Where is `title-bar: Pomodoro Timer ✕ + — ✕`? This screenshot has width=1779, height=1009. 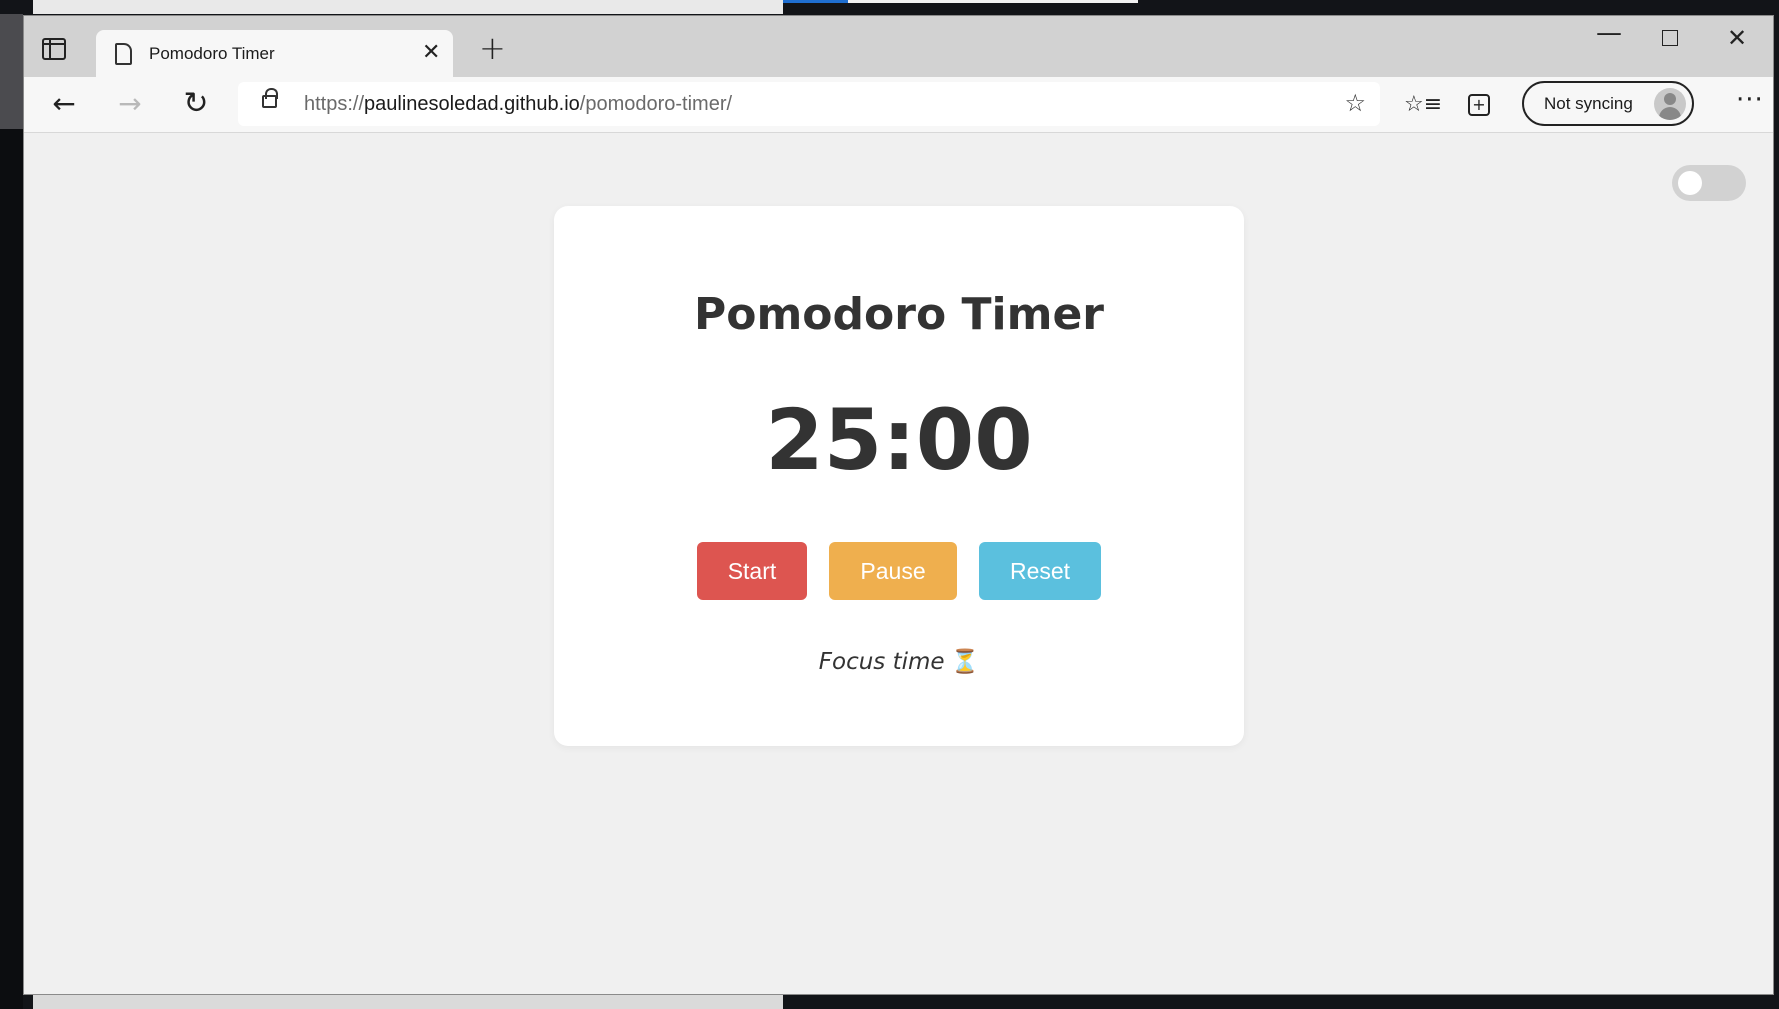 title-bar: Pomodoro Timer ✕ + — ✕ is located at coordinates (898, 47).